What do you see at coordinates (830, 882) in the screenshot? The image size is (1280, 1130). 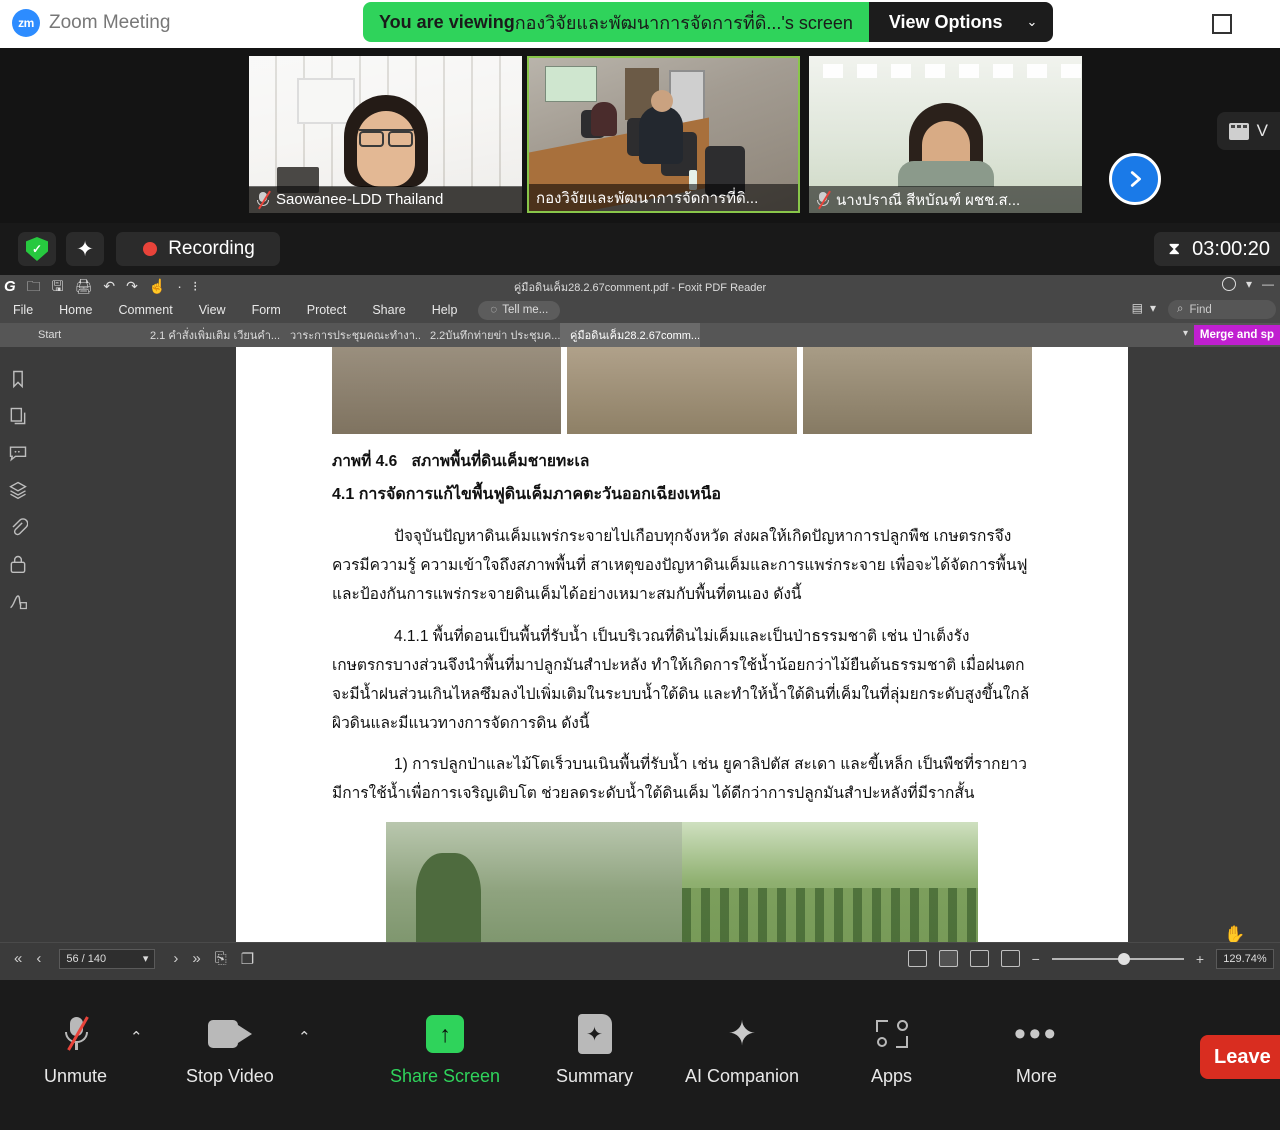 I see `figure-image-right` at bounding box center [830, 882].